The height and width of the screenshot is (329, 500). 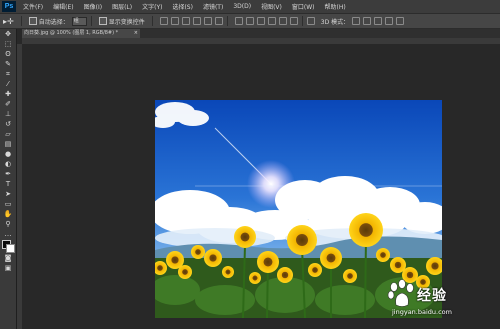 What do you see at coordinates (8, 224) in the screenshot?
I see `zoom-tool-icon: ⚲` at bounding box center [8, 224].